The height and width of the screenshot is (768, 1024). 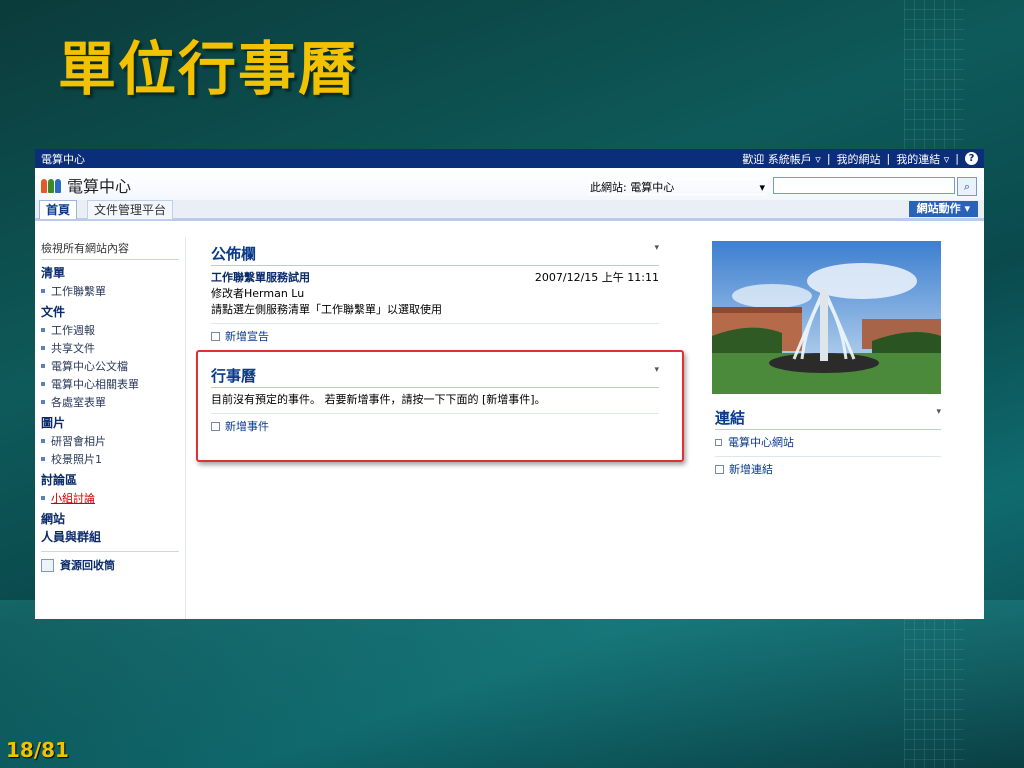 What do you see at coordinates (677, 187) in the screenshot?
I see `search-scope-select: 此網站: 電算中心 ▾` at bounding box center [677, 187].